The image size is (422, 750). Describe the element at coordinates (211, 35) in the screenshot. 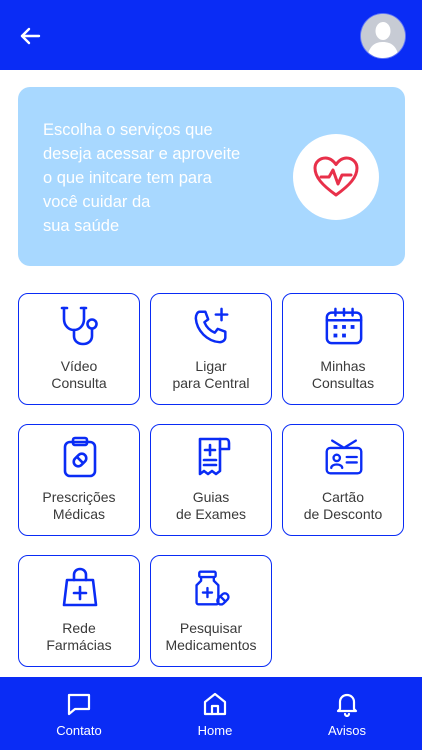

I see `top-bar` at that location.